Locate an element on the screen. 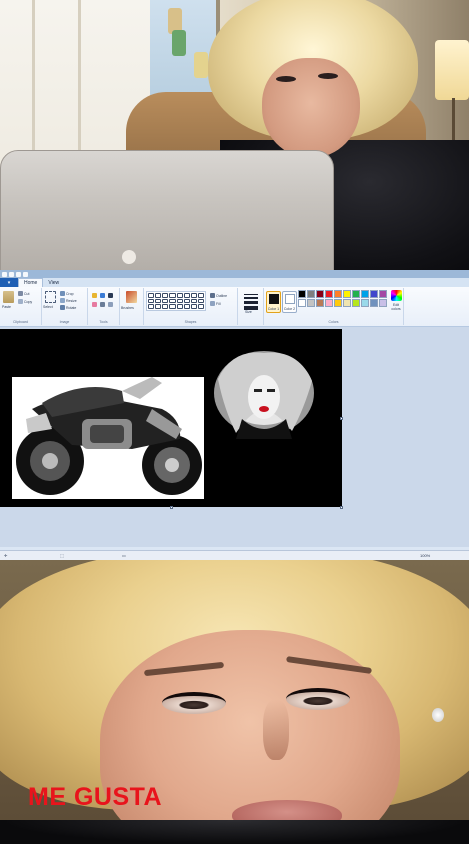 This screenshot has width=469, height=844. fill-icon is located at coordinates (102, 295).